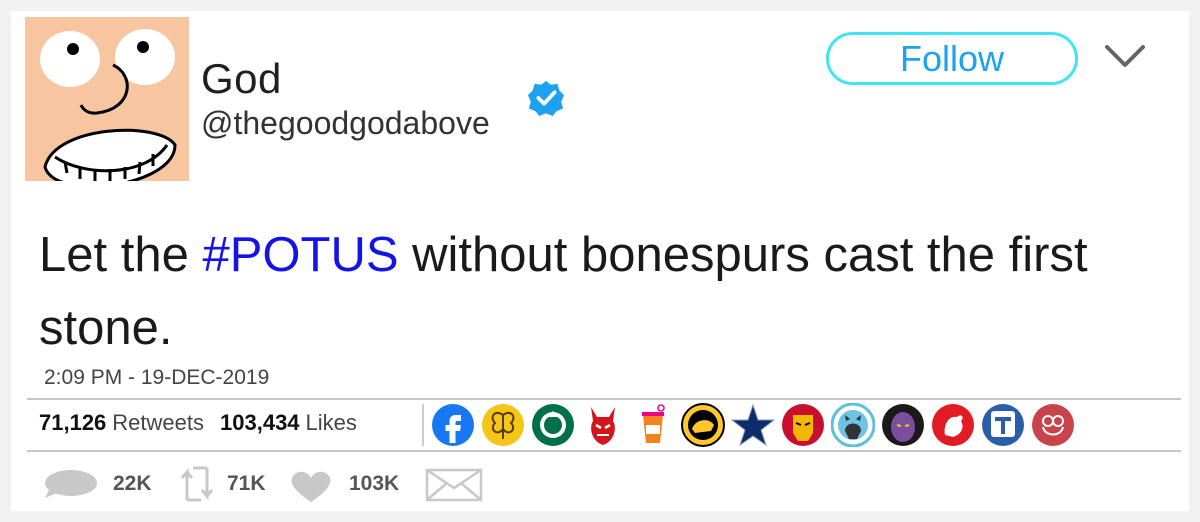 The image size is (1200, 522). Describe the element at coordinates (1125, 56) in the screenshot. I see `chevron-down-icon` at that location.